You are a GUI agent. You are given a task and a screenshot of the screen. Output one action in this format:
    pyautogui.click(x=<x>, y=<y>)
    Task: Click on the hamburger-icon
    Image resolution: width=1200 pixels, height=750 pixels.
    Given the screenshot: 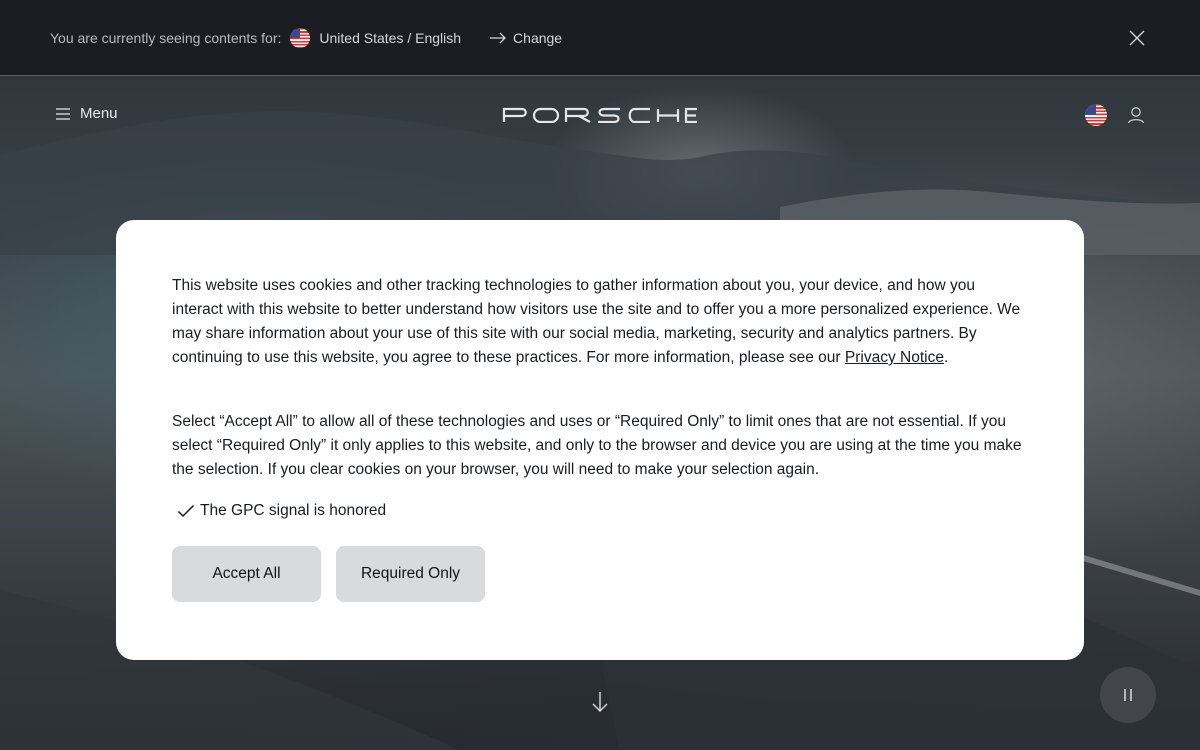 What is the action you would take?
    pyautogui.click(x=63, y=113)
    